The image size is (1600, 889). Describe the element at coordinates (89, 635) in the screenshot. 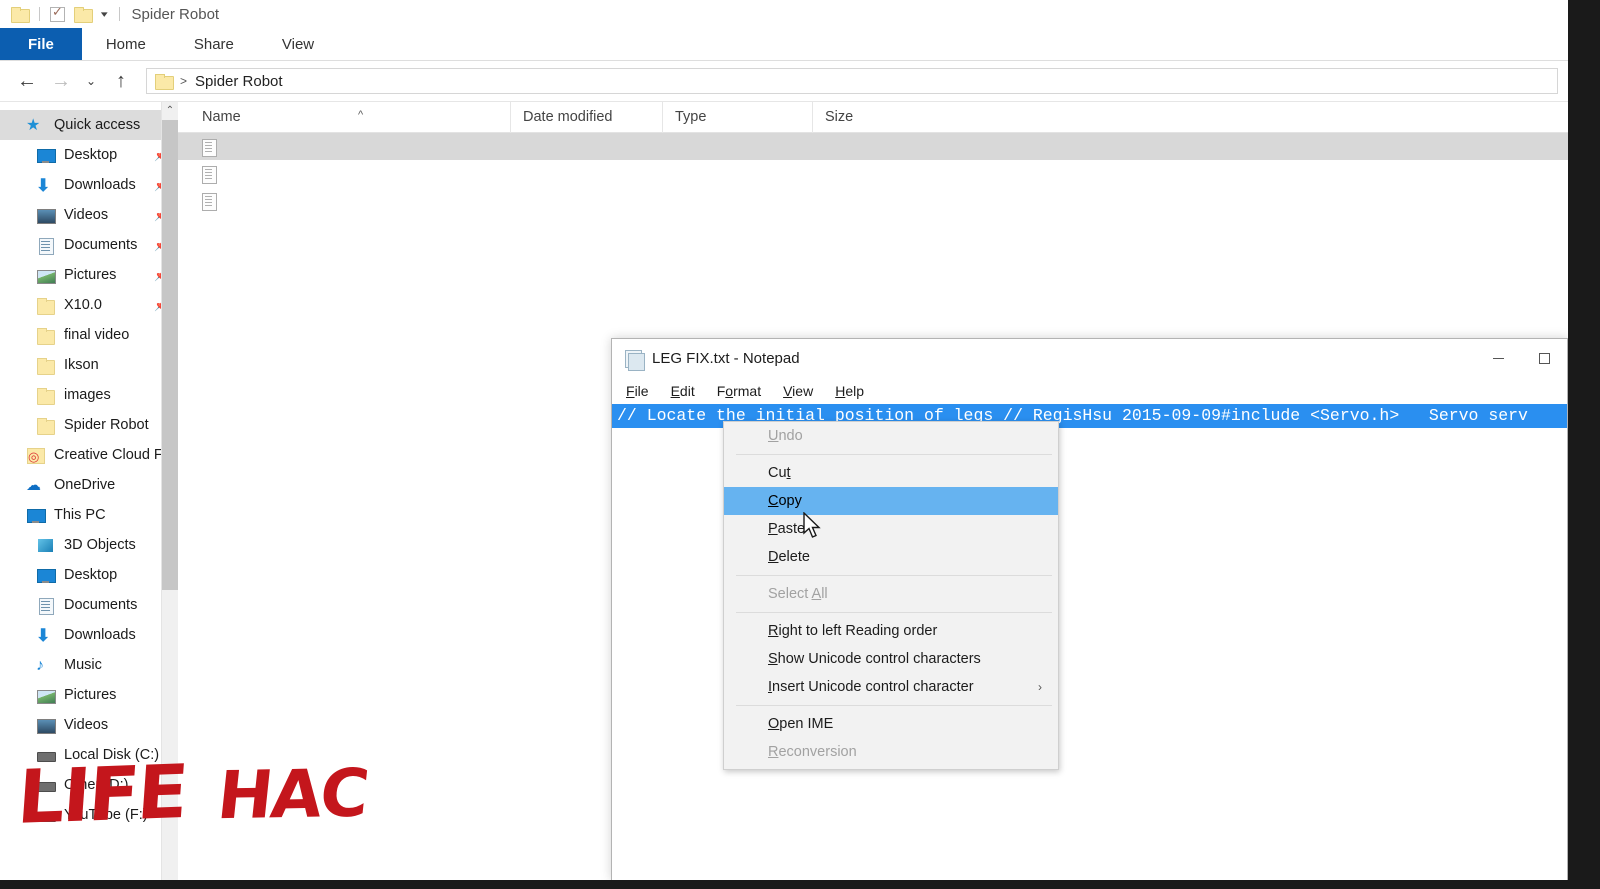

I see `sidebar-item-downloads: ⬇ Downloads` at that location.